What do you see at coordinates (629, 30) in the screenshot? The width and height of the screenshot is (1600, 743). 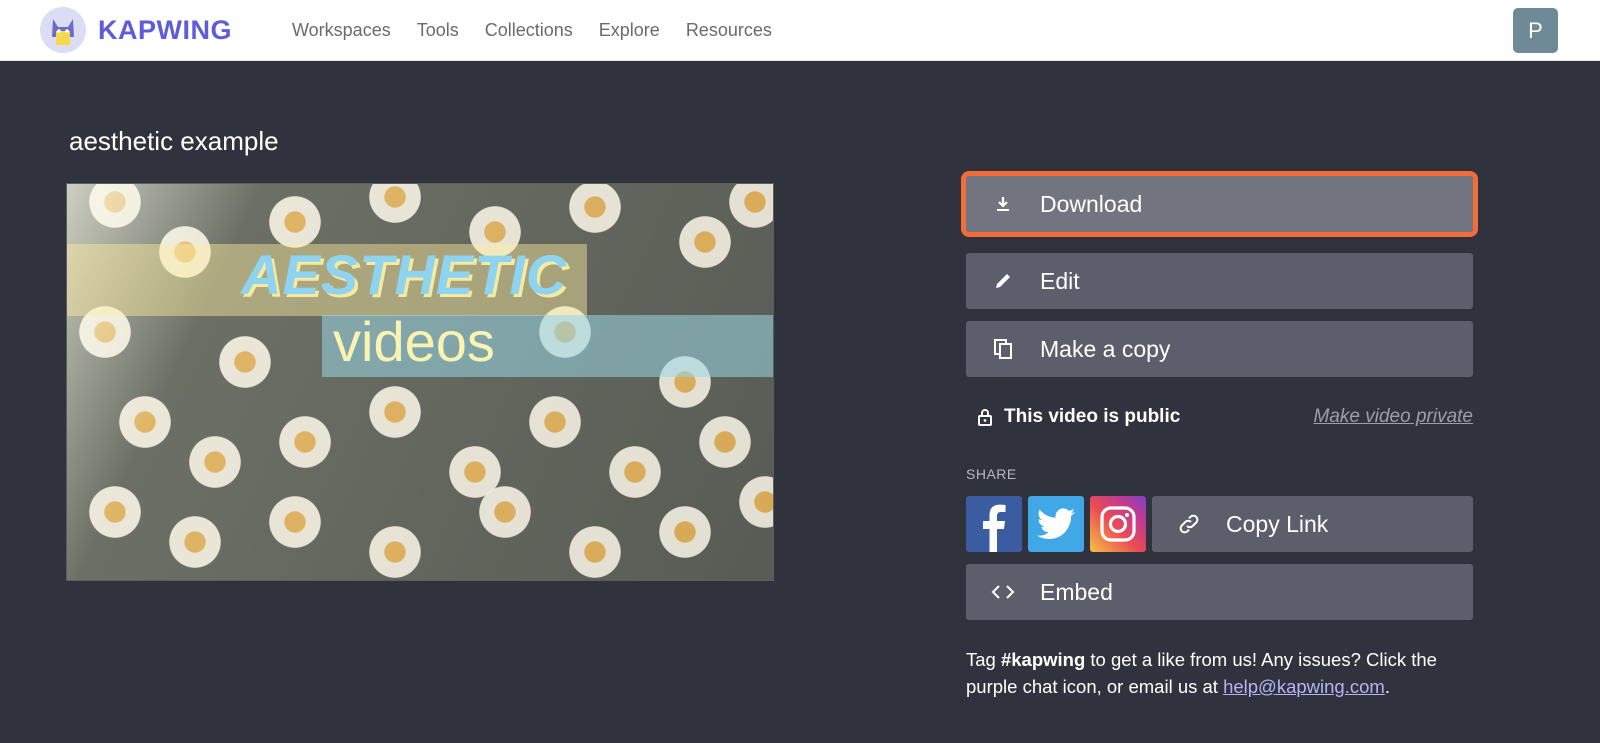 I see `nav-explore: Explore` at bounding box center [629, 30].